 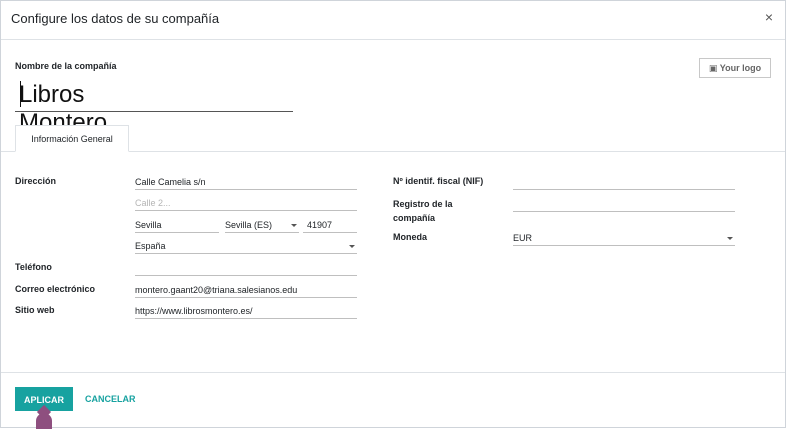 I want to click on text-caret, so click(x=20, y=94).